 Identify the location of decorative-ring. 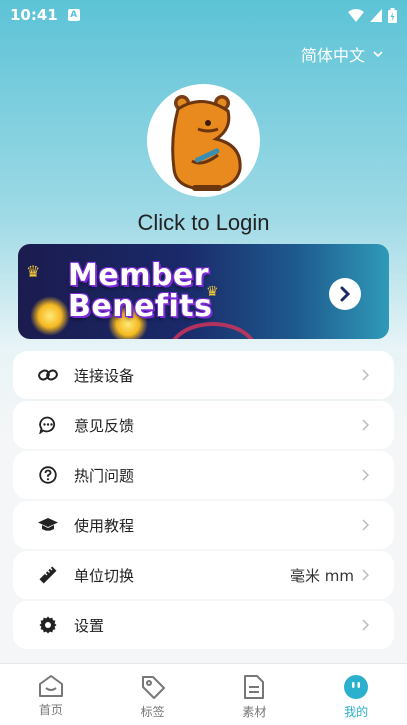
(213, 330).